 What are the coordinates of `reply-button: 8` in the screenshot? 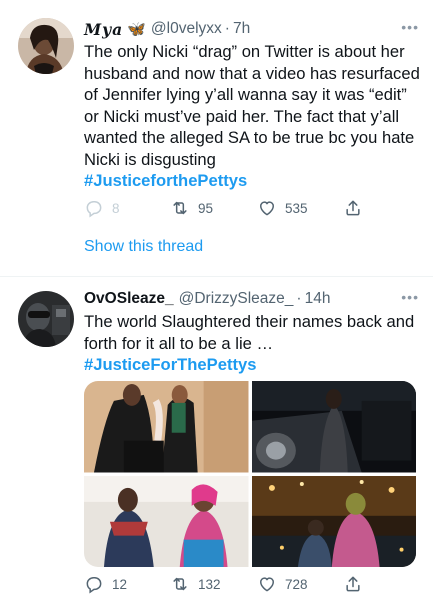 It's located at (102, 208).